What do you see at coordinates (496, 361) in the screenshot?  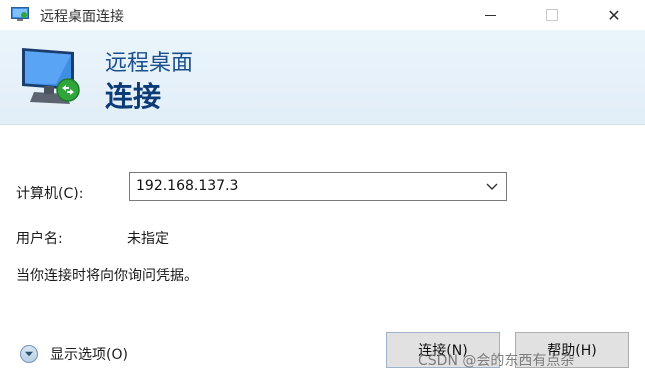 I see `watermark: CSDN @会的东西有点杂` at bounding box center [496, 361].